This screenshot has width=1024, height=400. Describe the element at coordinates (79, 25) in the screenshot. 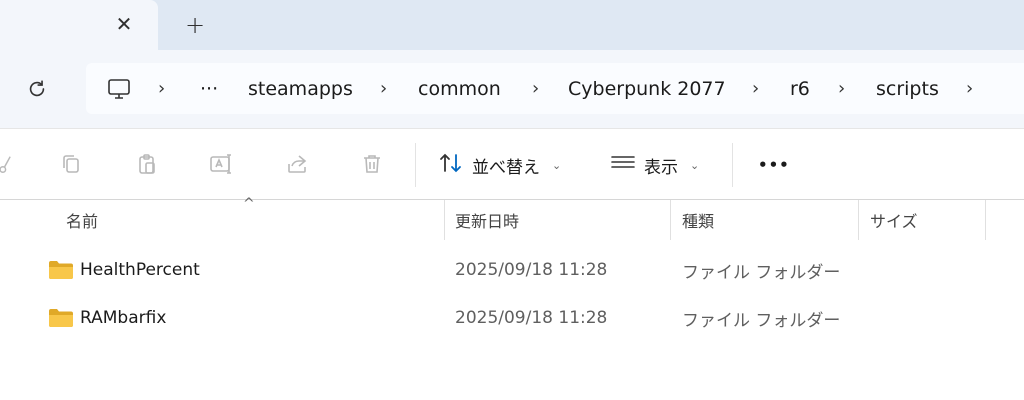

I see `explorer-tab: ✕` at that location.